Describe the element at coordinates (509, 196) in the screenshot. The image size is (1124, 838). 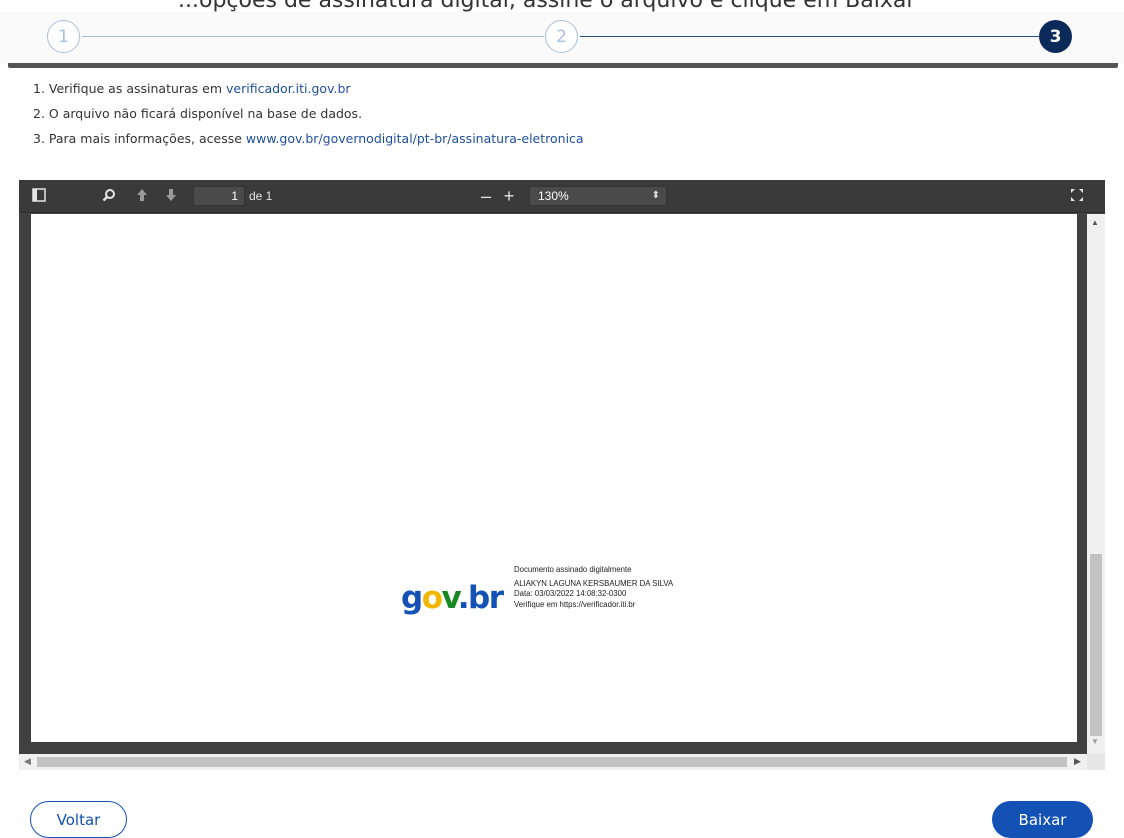
I see `zoom-in-icon: +` at that location.